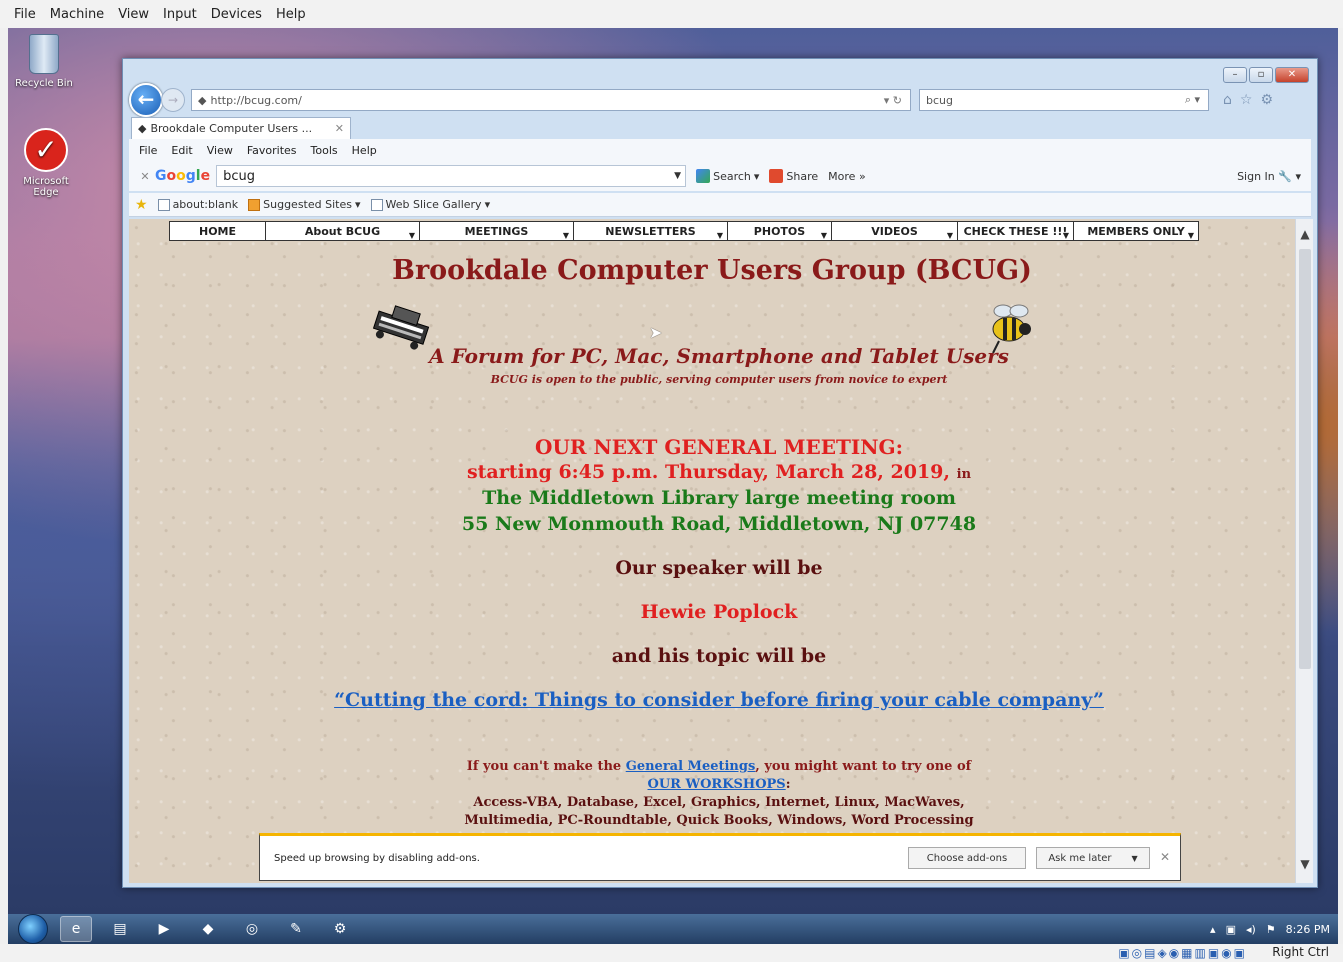 This screenshot has width=1343, height=962. I want to click on tray-arrow-icon: ▴, so click(1213, 929).